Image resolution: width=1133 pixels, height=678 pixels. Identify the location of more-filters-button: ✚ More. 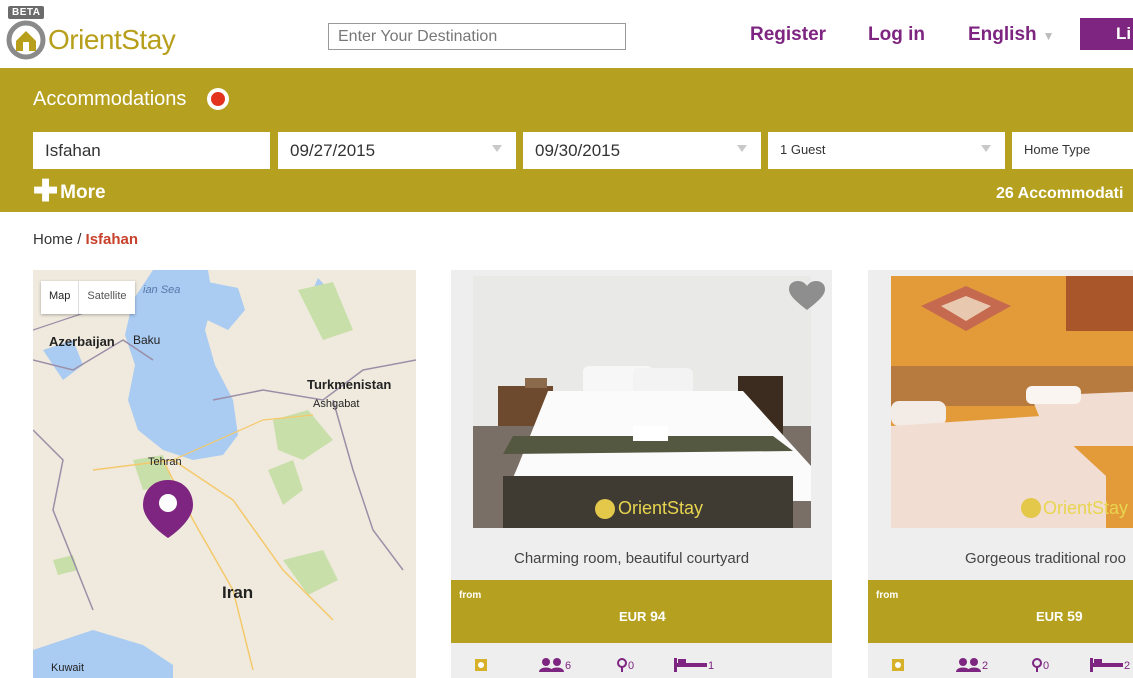
(69, 191).